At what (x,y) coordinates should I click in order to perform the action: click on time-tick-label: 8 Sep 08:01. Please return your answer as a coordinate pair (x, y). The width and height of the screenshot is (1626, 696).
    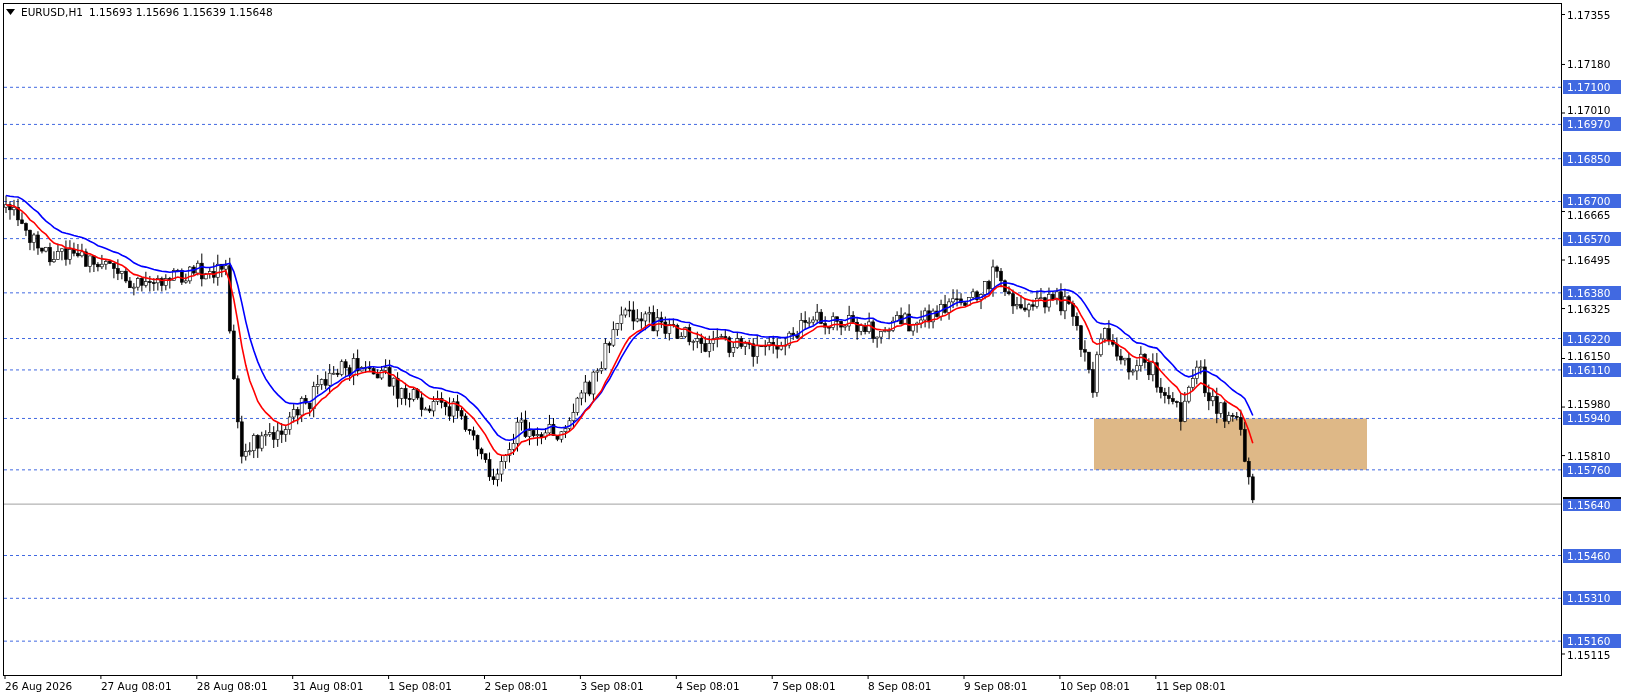
    Looking at the image, I should click on (900, 686).